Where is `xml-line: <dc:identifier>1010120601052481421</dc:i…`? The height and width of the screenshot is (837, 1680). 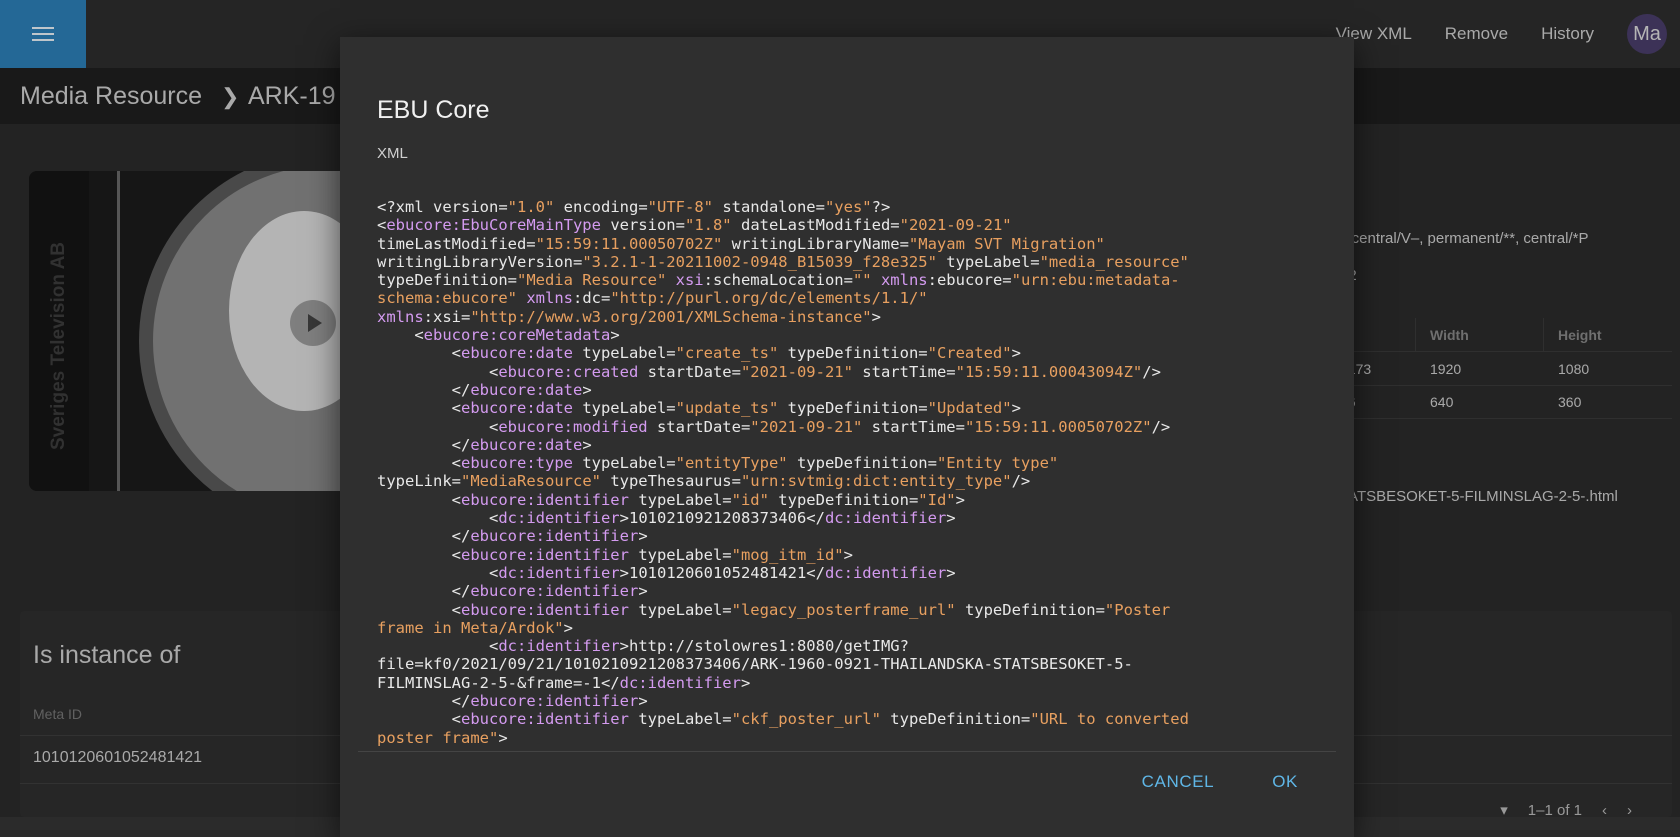 xml-line: <dc:identifier>1010120601052481421</dc:i… is located at coordinates (852, 573).